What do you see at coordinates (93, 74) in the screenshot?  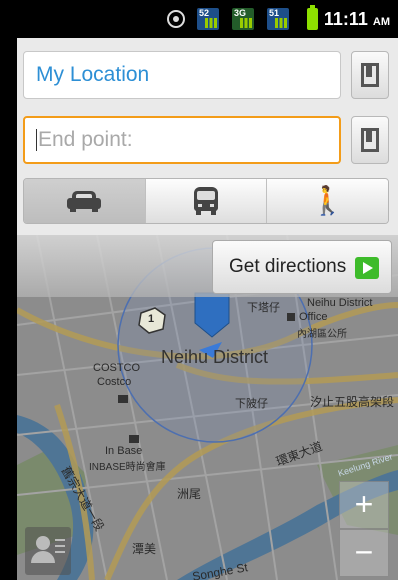 I see `start-point-value: My Location` at bounding box center [93, 74].